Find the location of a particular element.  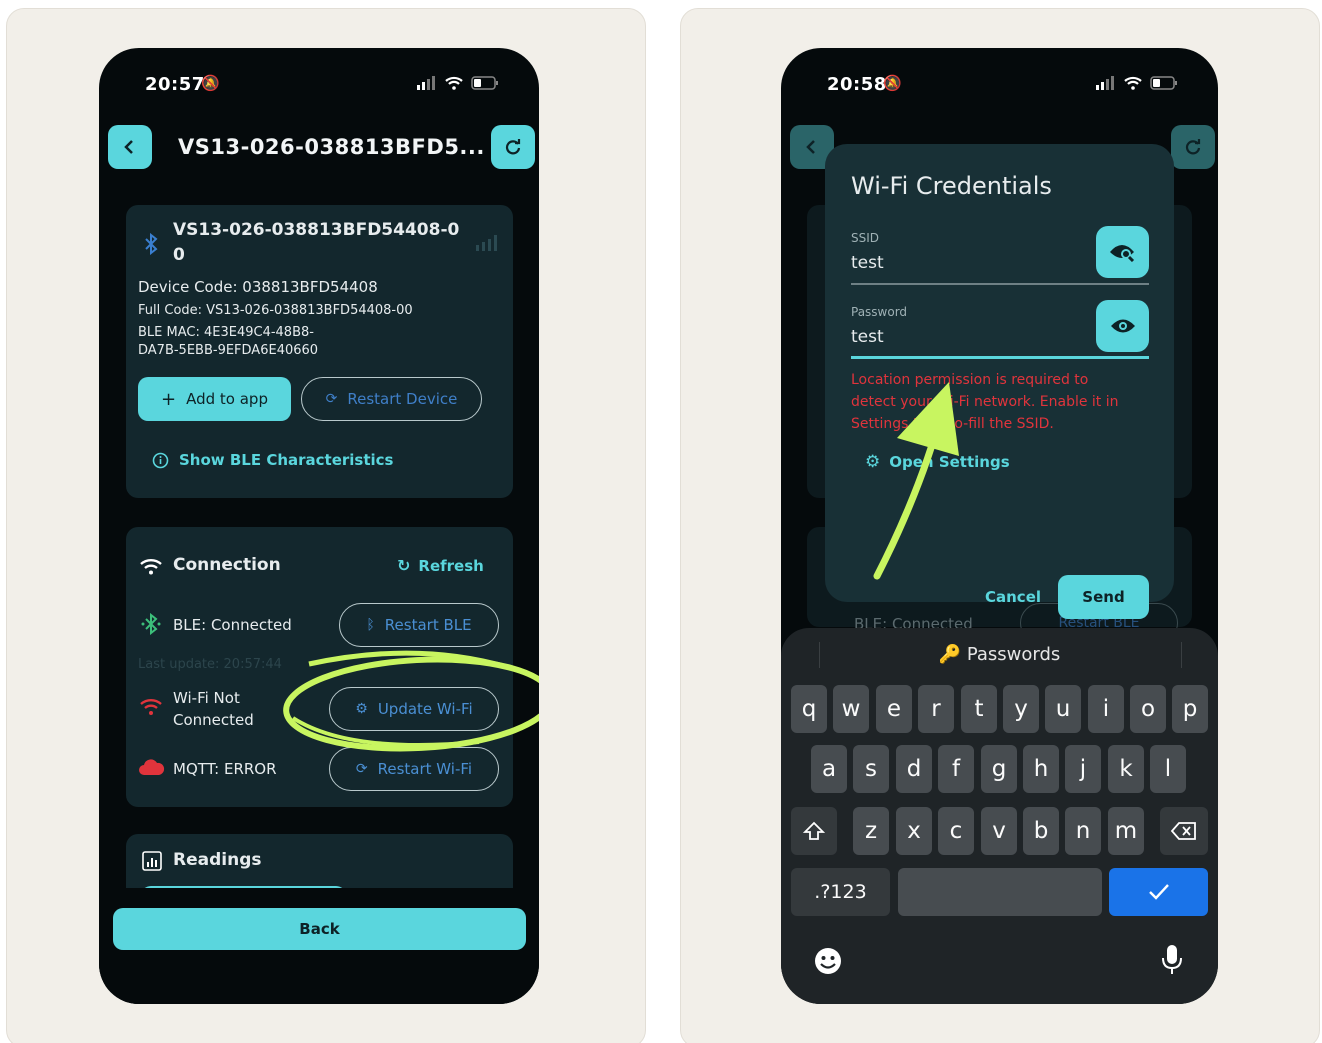

bluetooth-connected-icon is located at coordinates (151, 624).